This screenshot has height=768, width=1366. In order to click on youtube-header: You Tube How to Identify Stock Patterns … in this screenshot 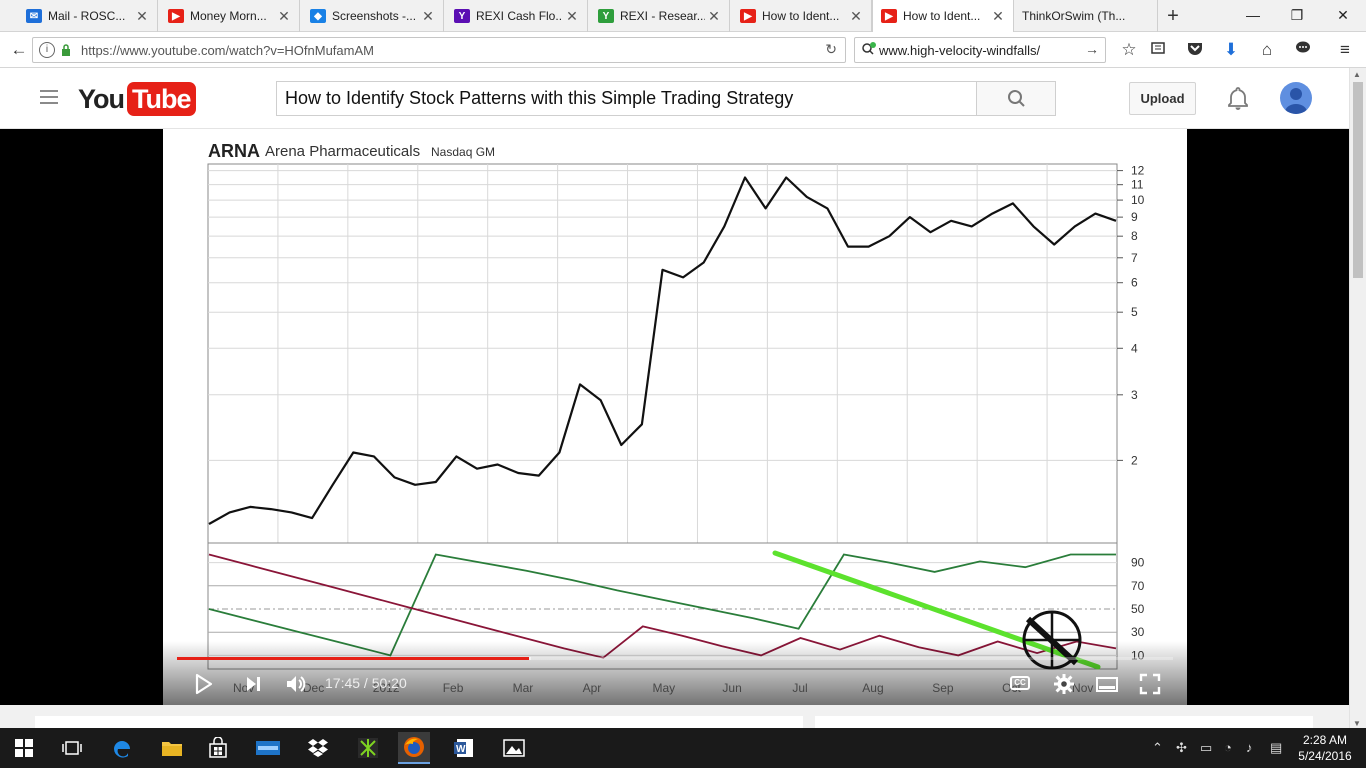, I will do `click(674, 98)`.